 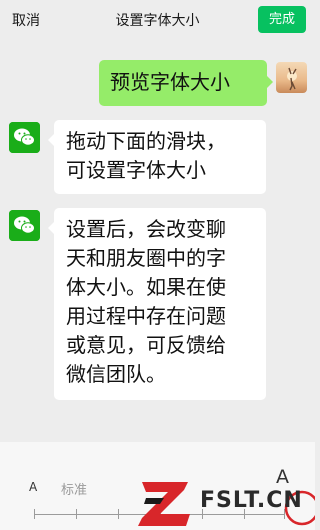 What do you see at coordinates (146, 229) in the screenshot?
I see `message-line: 设置后，会改变聊` at bounding box center [146, 229].